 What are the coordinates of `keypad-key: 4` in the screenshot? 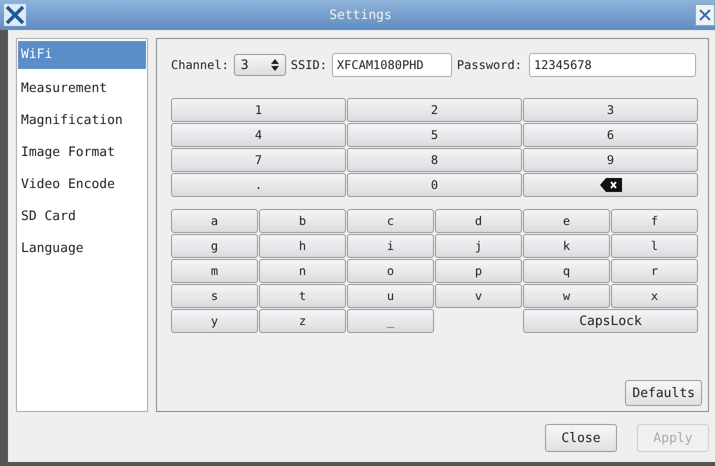 It's located at (258, 135).